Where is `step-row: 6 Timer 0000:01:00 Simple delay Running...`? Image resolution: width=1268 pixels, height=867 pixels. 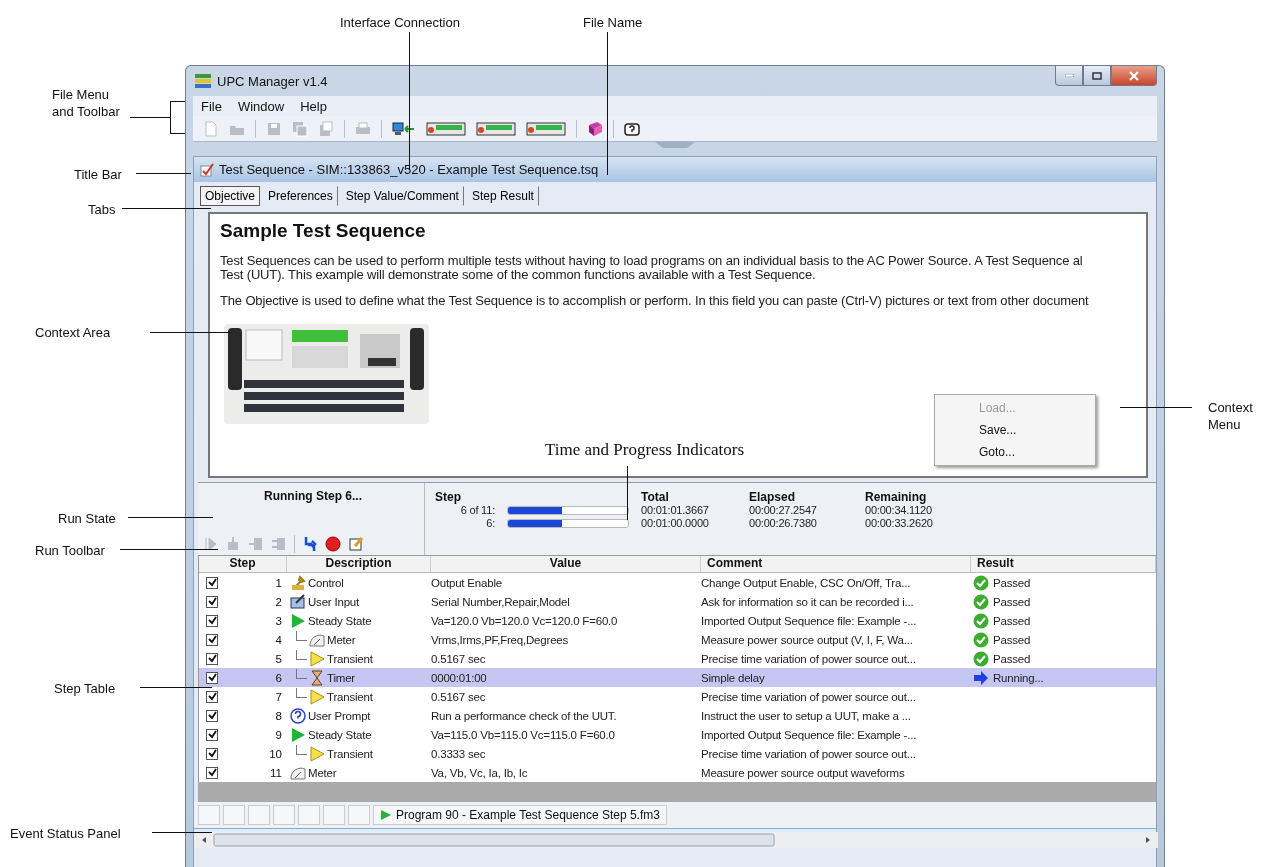 step-row: 6 Timer 0000:01:00 Simple delay Running... is located at coordinates (677, 677).